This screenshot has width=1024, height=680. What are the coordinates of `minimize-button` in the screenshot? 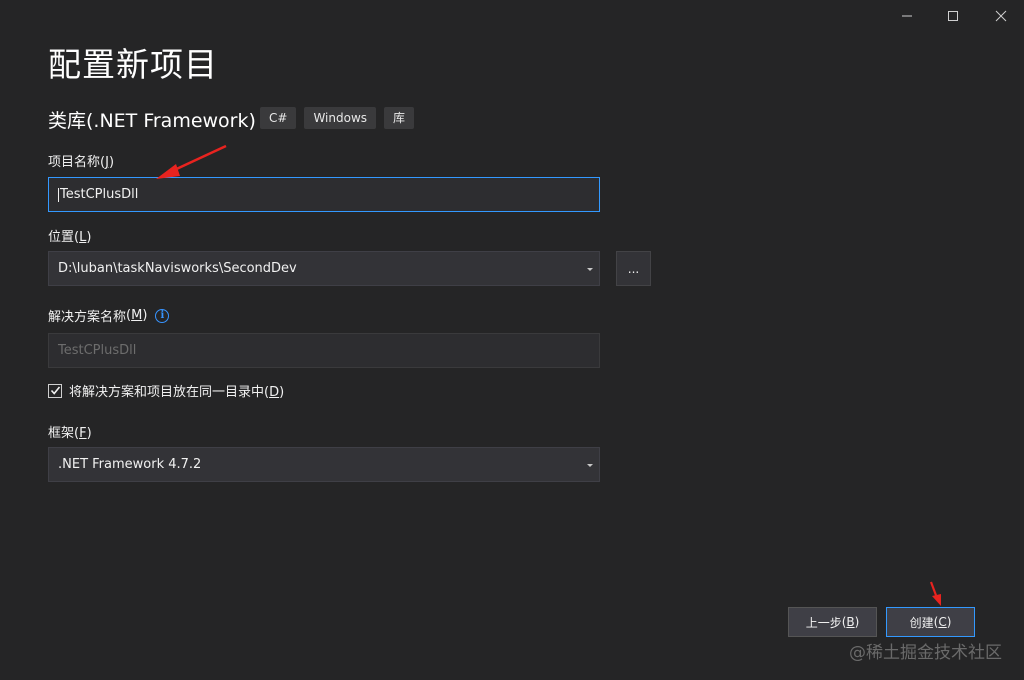 It's located at (907, 16).